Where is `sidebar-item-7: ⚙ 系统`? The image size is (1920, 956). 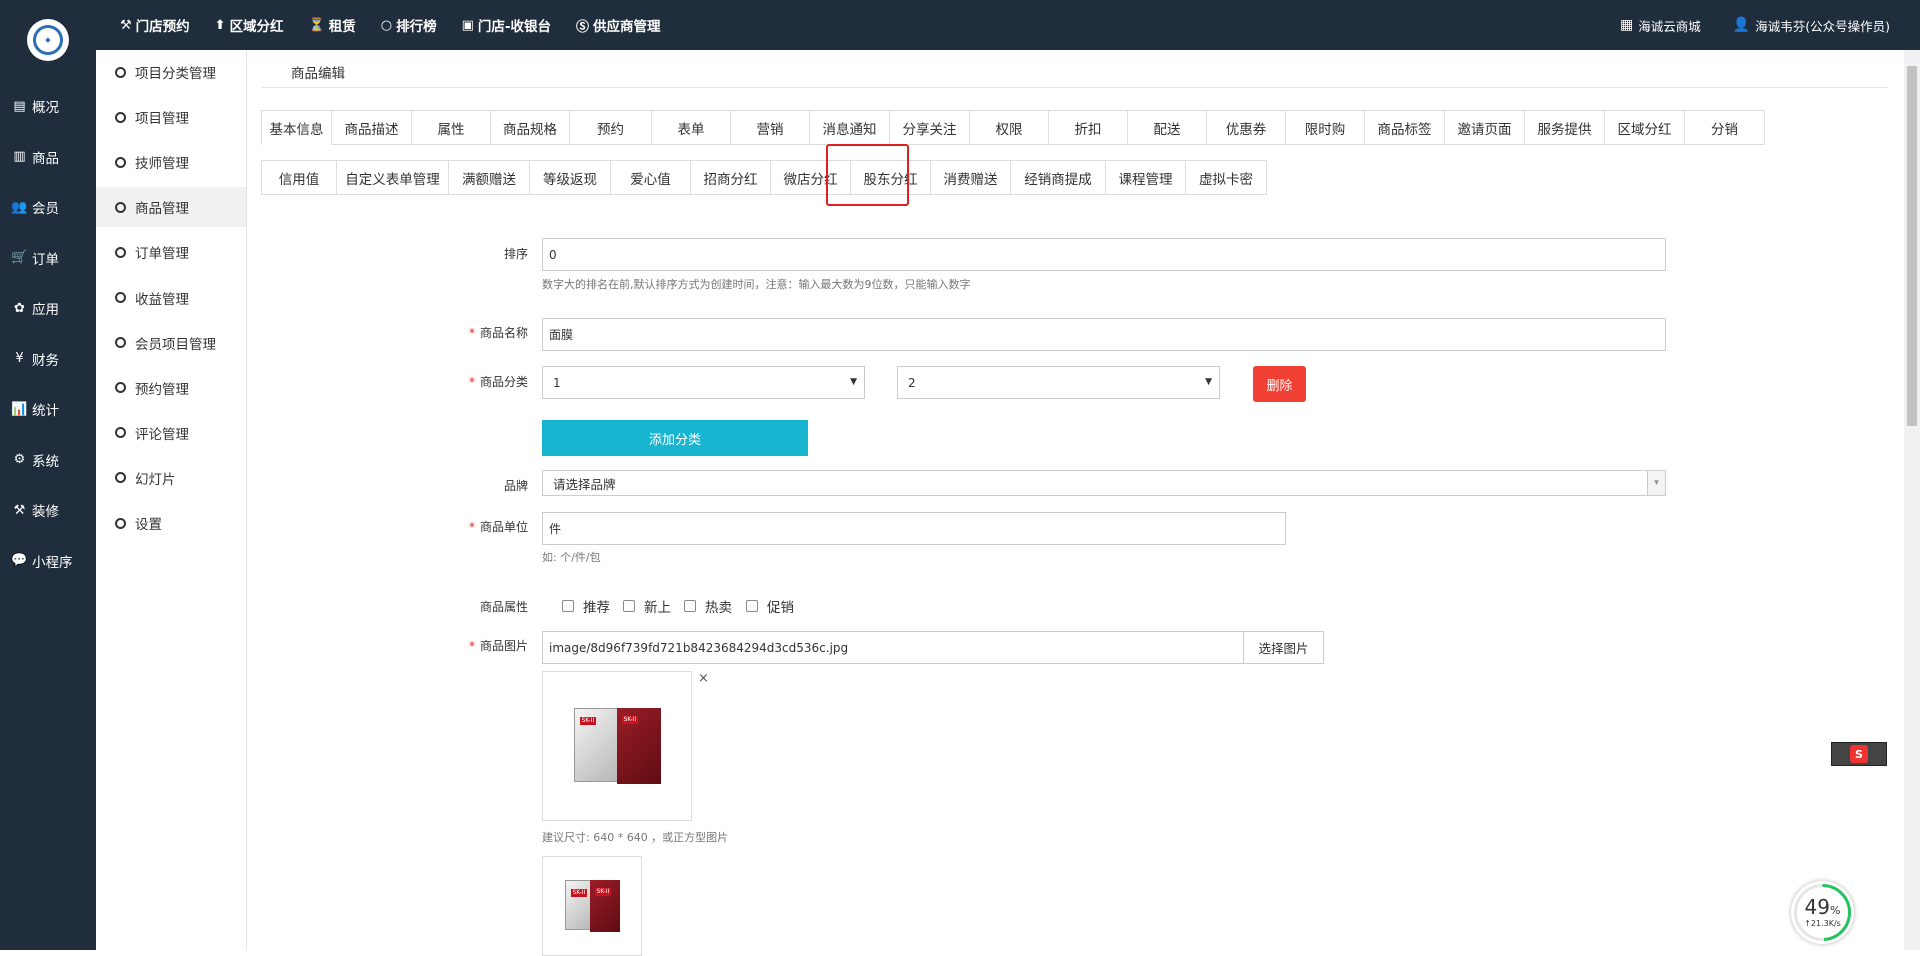 sidebar-item-7: ⚙ 系统 is located at coordinates (48, 460).